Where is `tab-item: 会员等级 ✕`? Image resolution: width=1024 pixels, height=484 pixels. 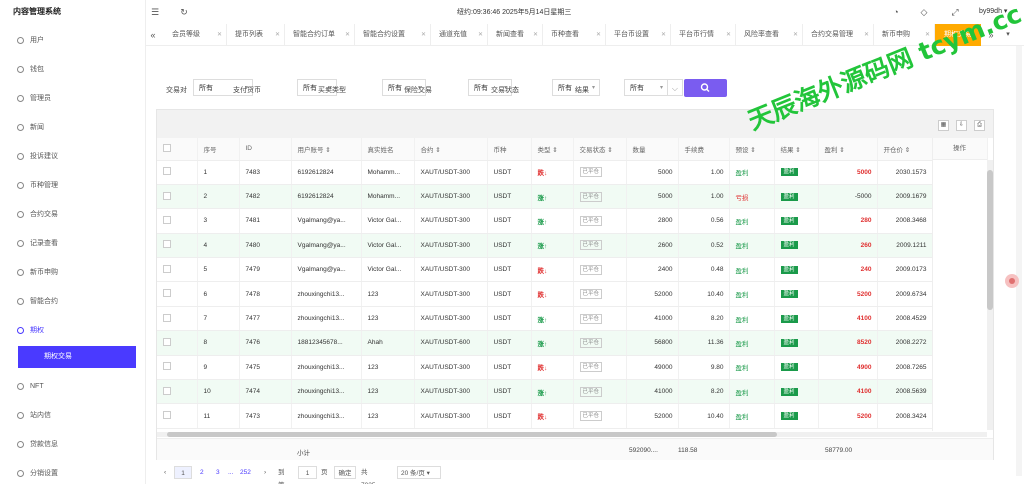 tab-item: 会员等级 ✕ is located at coordinates (195, 35).